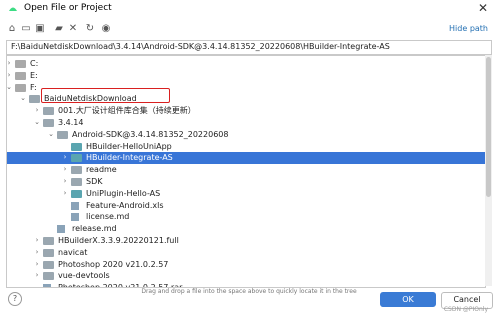  What do you see at coordinates (246, 170) in the screenshot?
I see `tree-row: › readme` at bounding box center [246, 170].